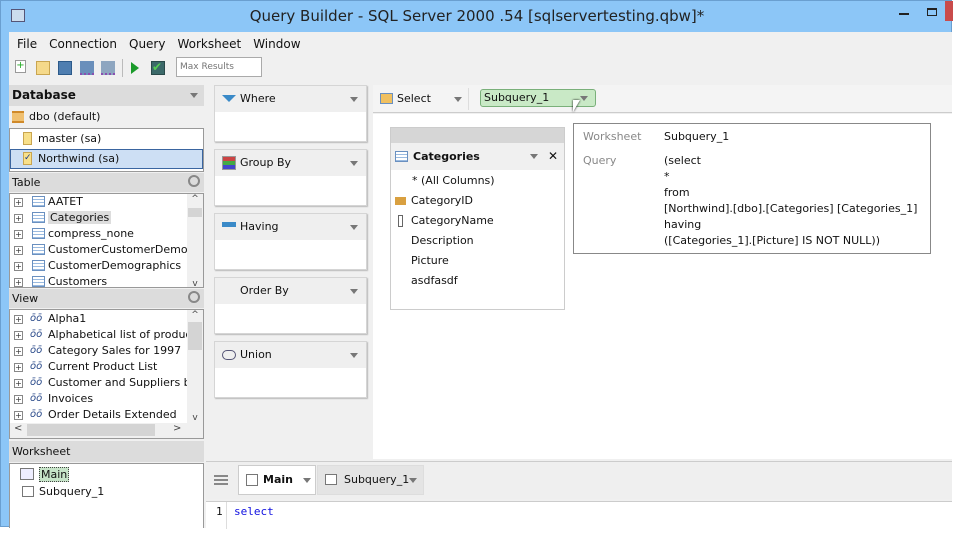  What do you see at coordinates (83, 44) in the screenshot?
I see `menu-connection: Connection` at bounding box center [83, 44].